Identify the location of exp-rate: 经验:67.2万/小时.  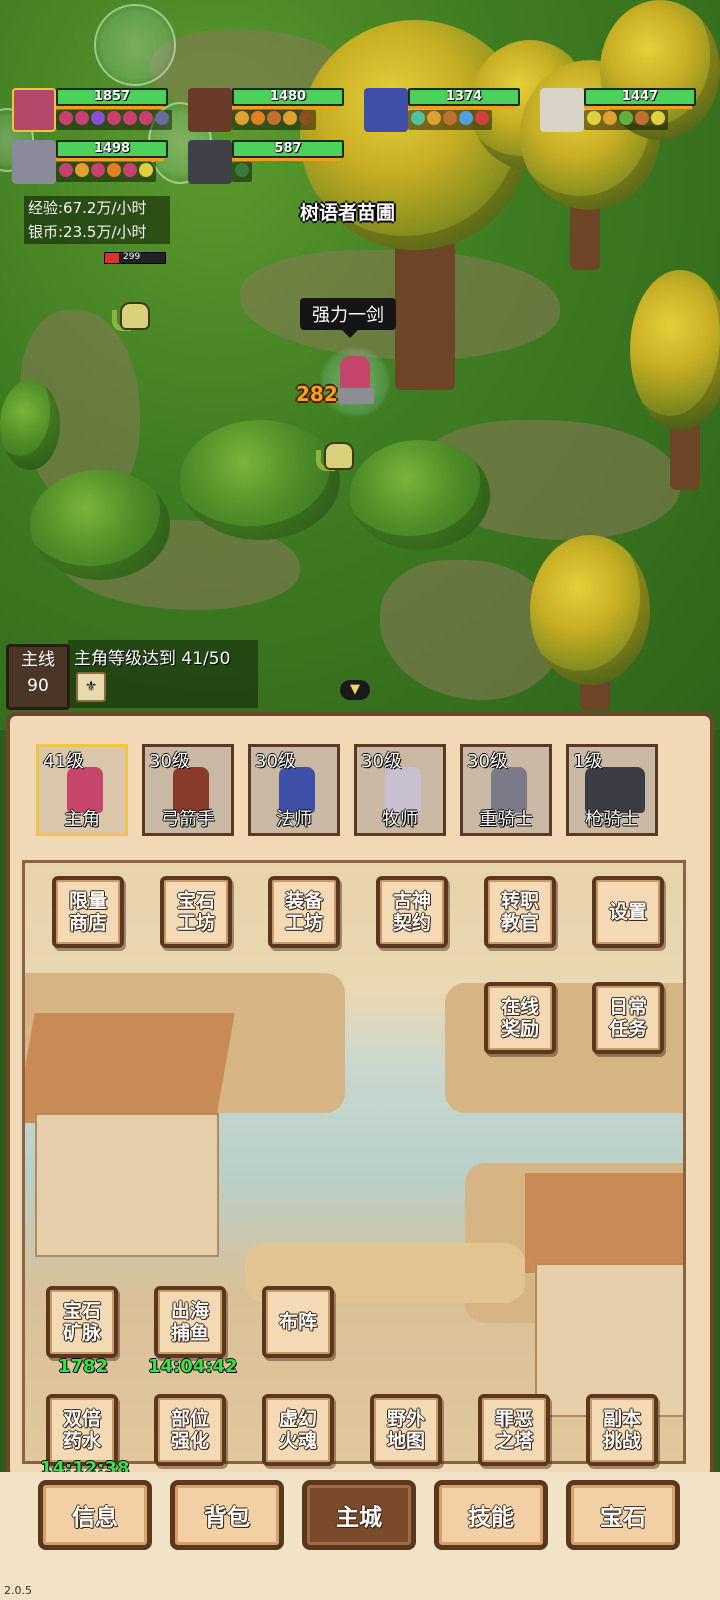
(87, 208).